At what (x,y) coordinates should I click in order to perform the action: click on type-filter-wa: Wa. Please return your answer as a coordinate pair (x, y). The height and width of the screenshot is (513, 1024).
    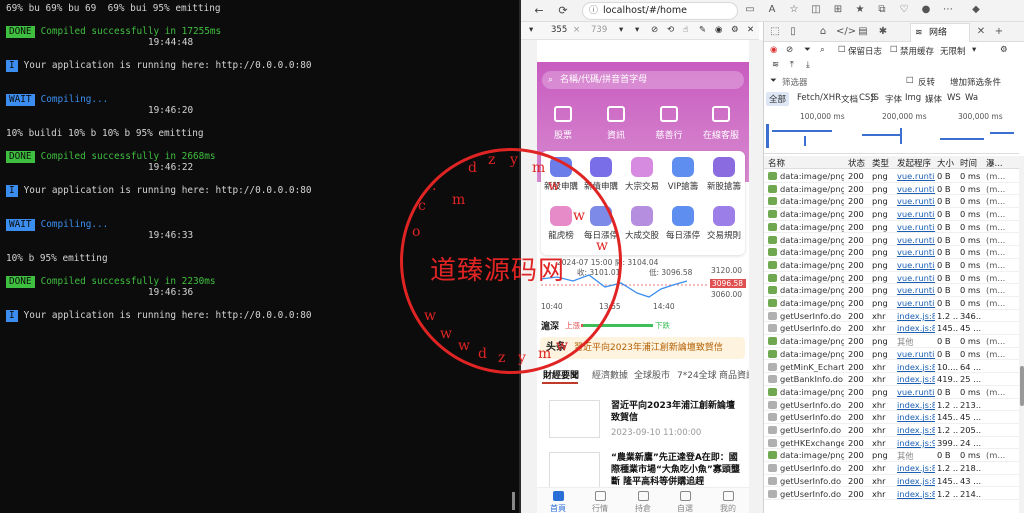
    Looking at the image, I should click on (971, 98).